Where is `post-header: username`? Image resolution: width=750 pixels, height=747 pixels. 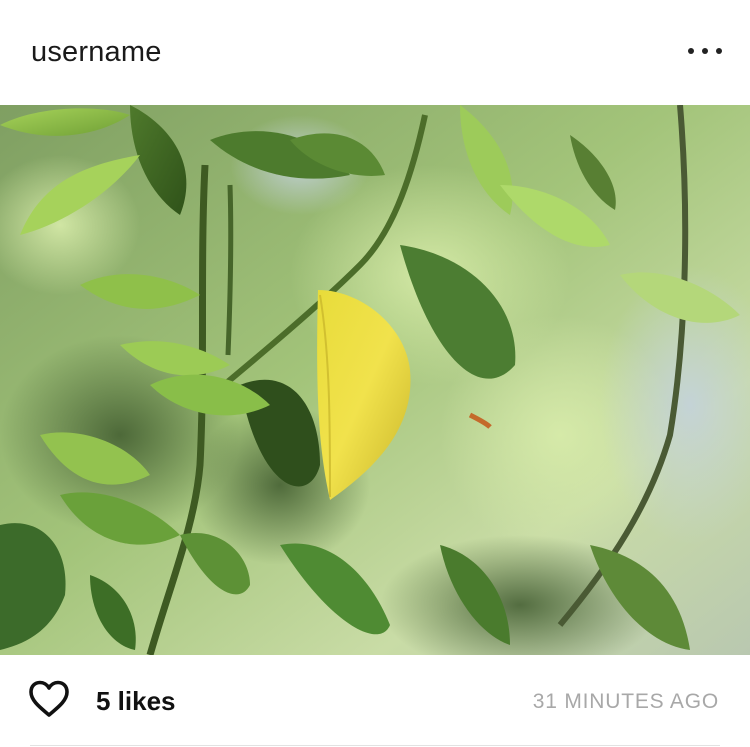 post-header: username is located at coordinates (375, 52).